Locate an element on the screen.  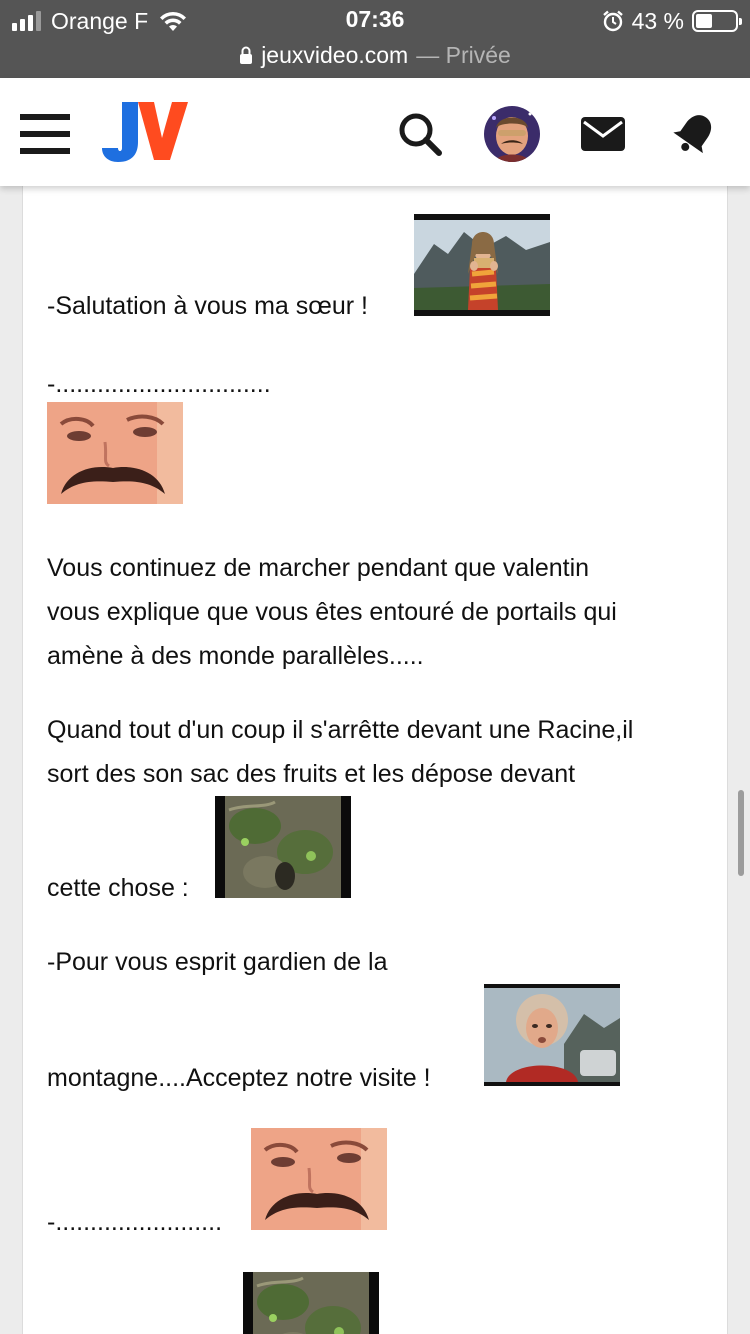
status-right: 43 % is located at coordinates (672, 20).